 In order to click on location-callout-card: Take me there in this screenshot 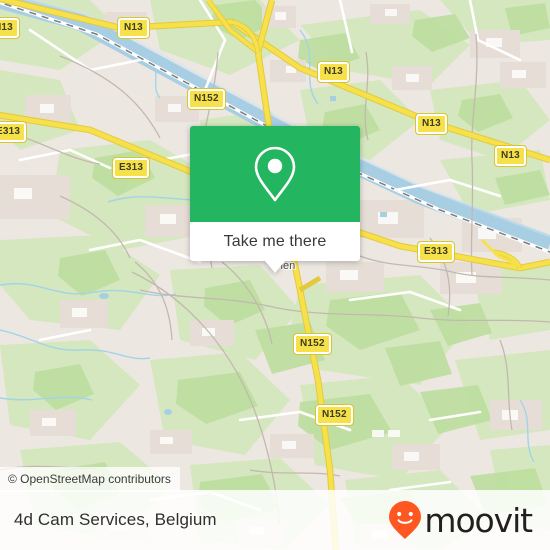, I will do `click(275, 199)`.